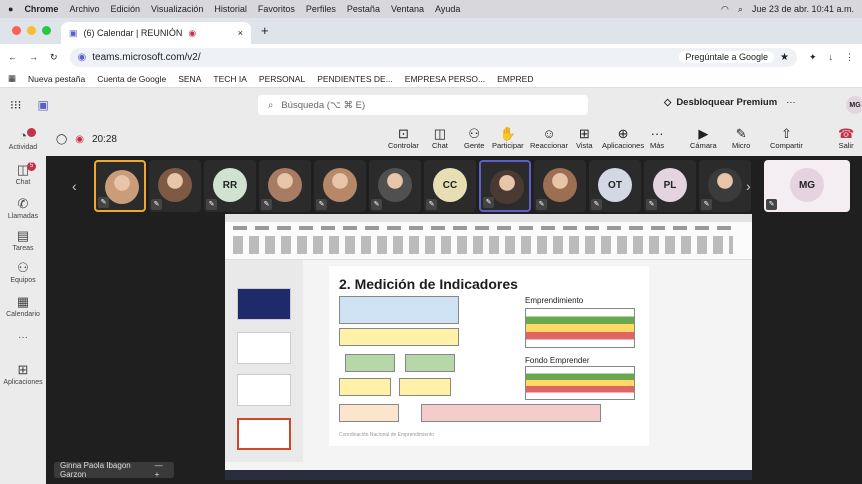 Image resolution: width=862 pixels, height=484 pixels. I want to click on site-info-icon: ◉, so click(82, 57).